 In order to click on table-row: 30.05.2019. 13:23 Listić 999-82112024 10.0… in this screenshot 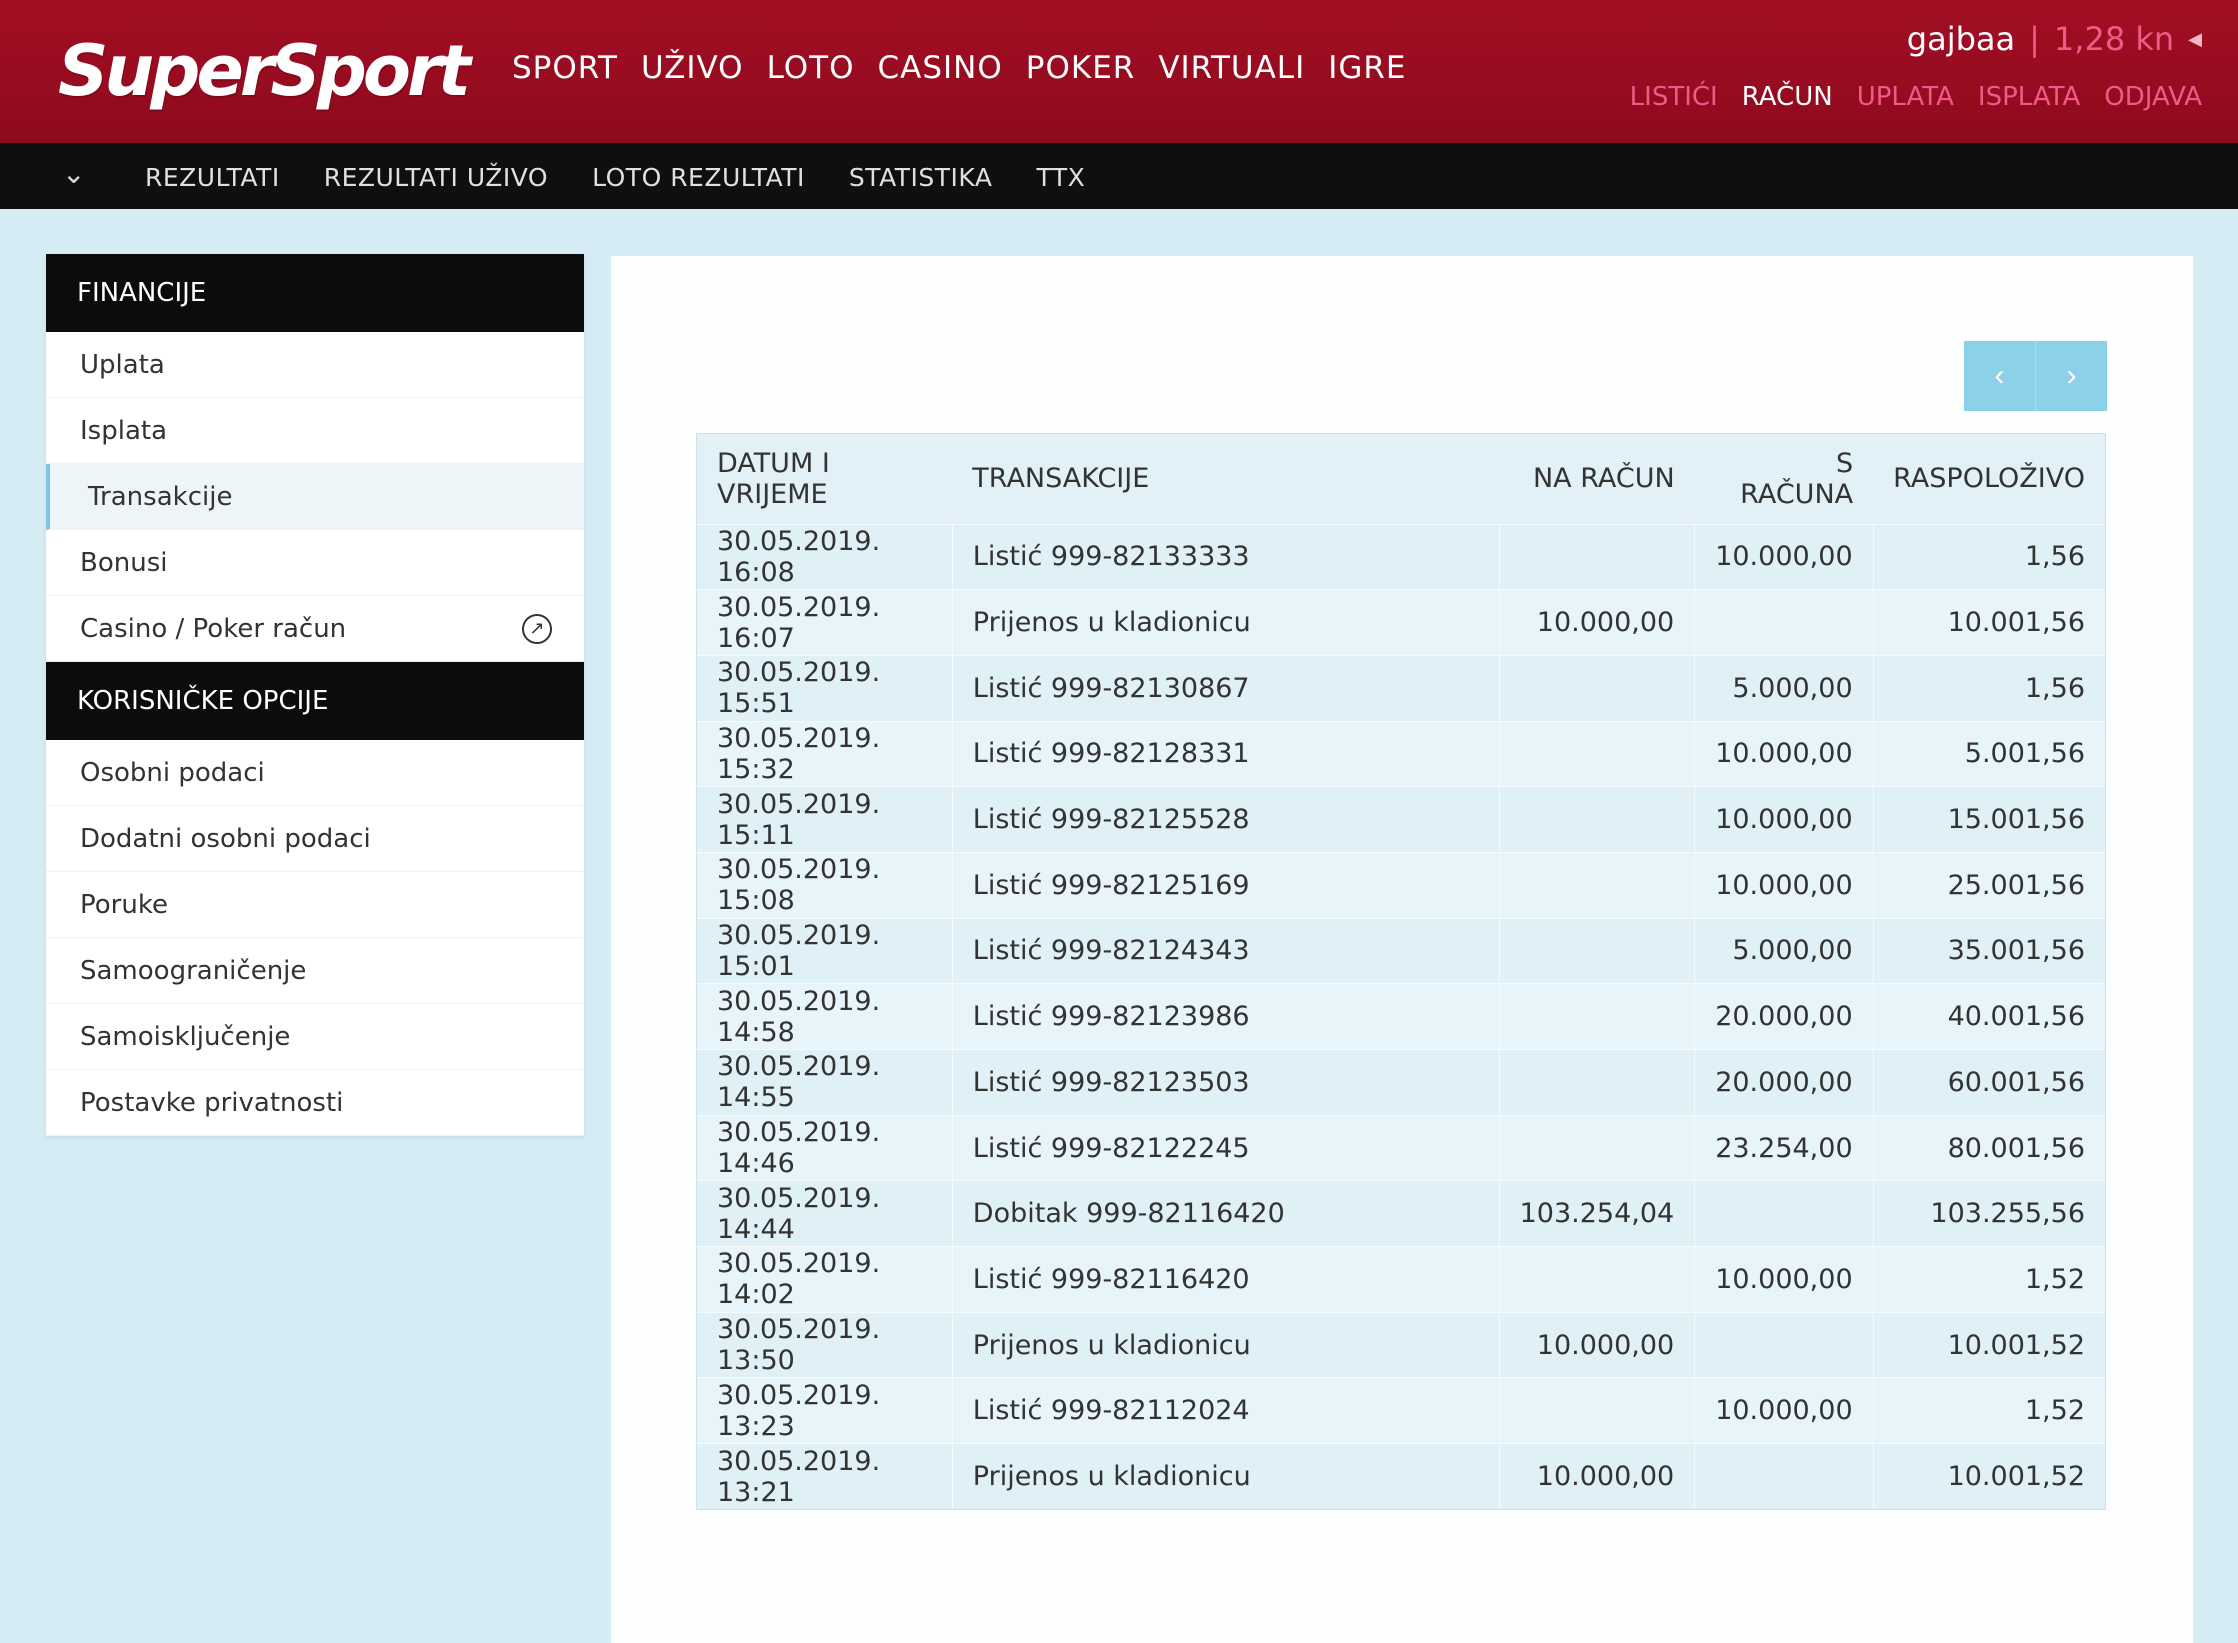, I will do `click(1401, 1410)`.